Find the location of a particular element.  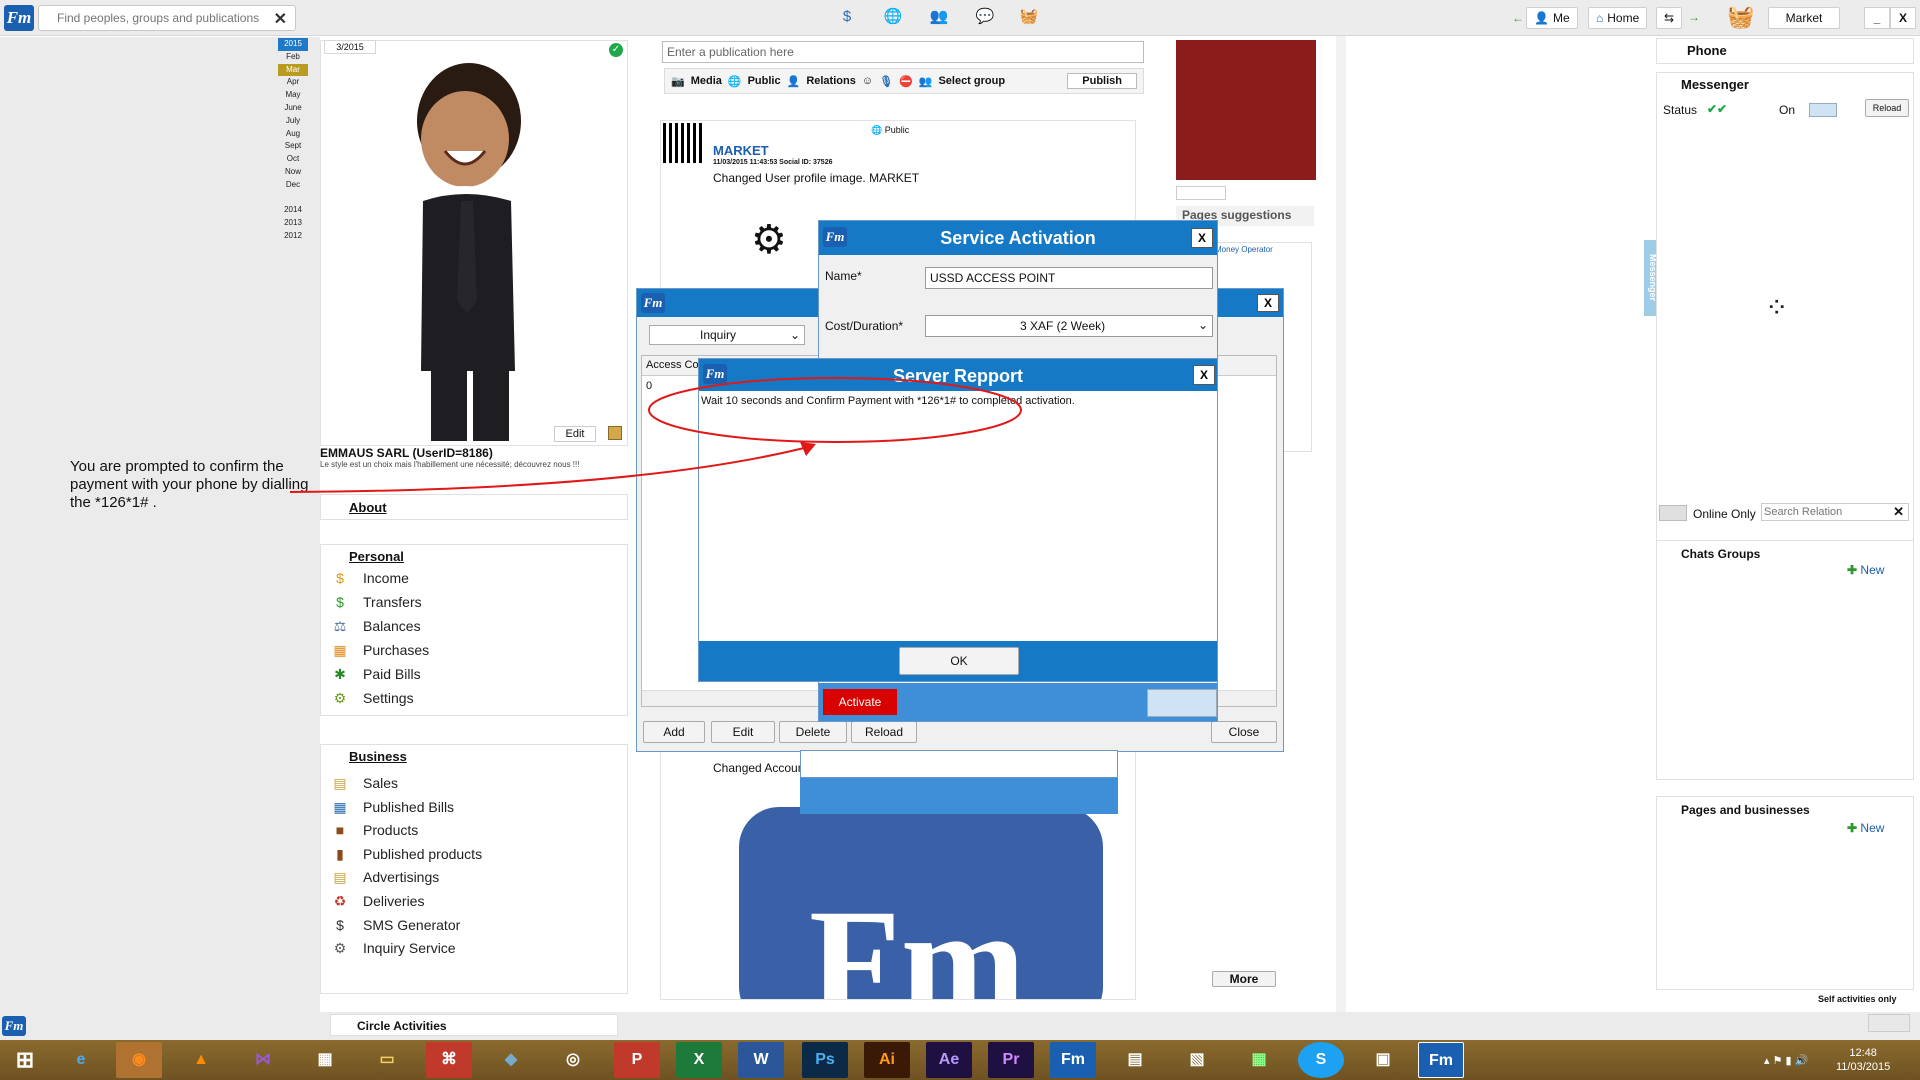

globe-icon: 🌐 is located at coordinates (893, 17).